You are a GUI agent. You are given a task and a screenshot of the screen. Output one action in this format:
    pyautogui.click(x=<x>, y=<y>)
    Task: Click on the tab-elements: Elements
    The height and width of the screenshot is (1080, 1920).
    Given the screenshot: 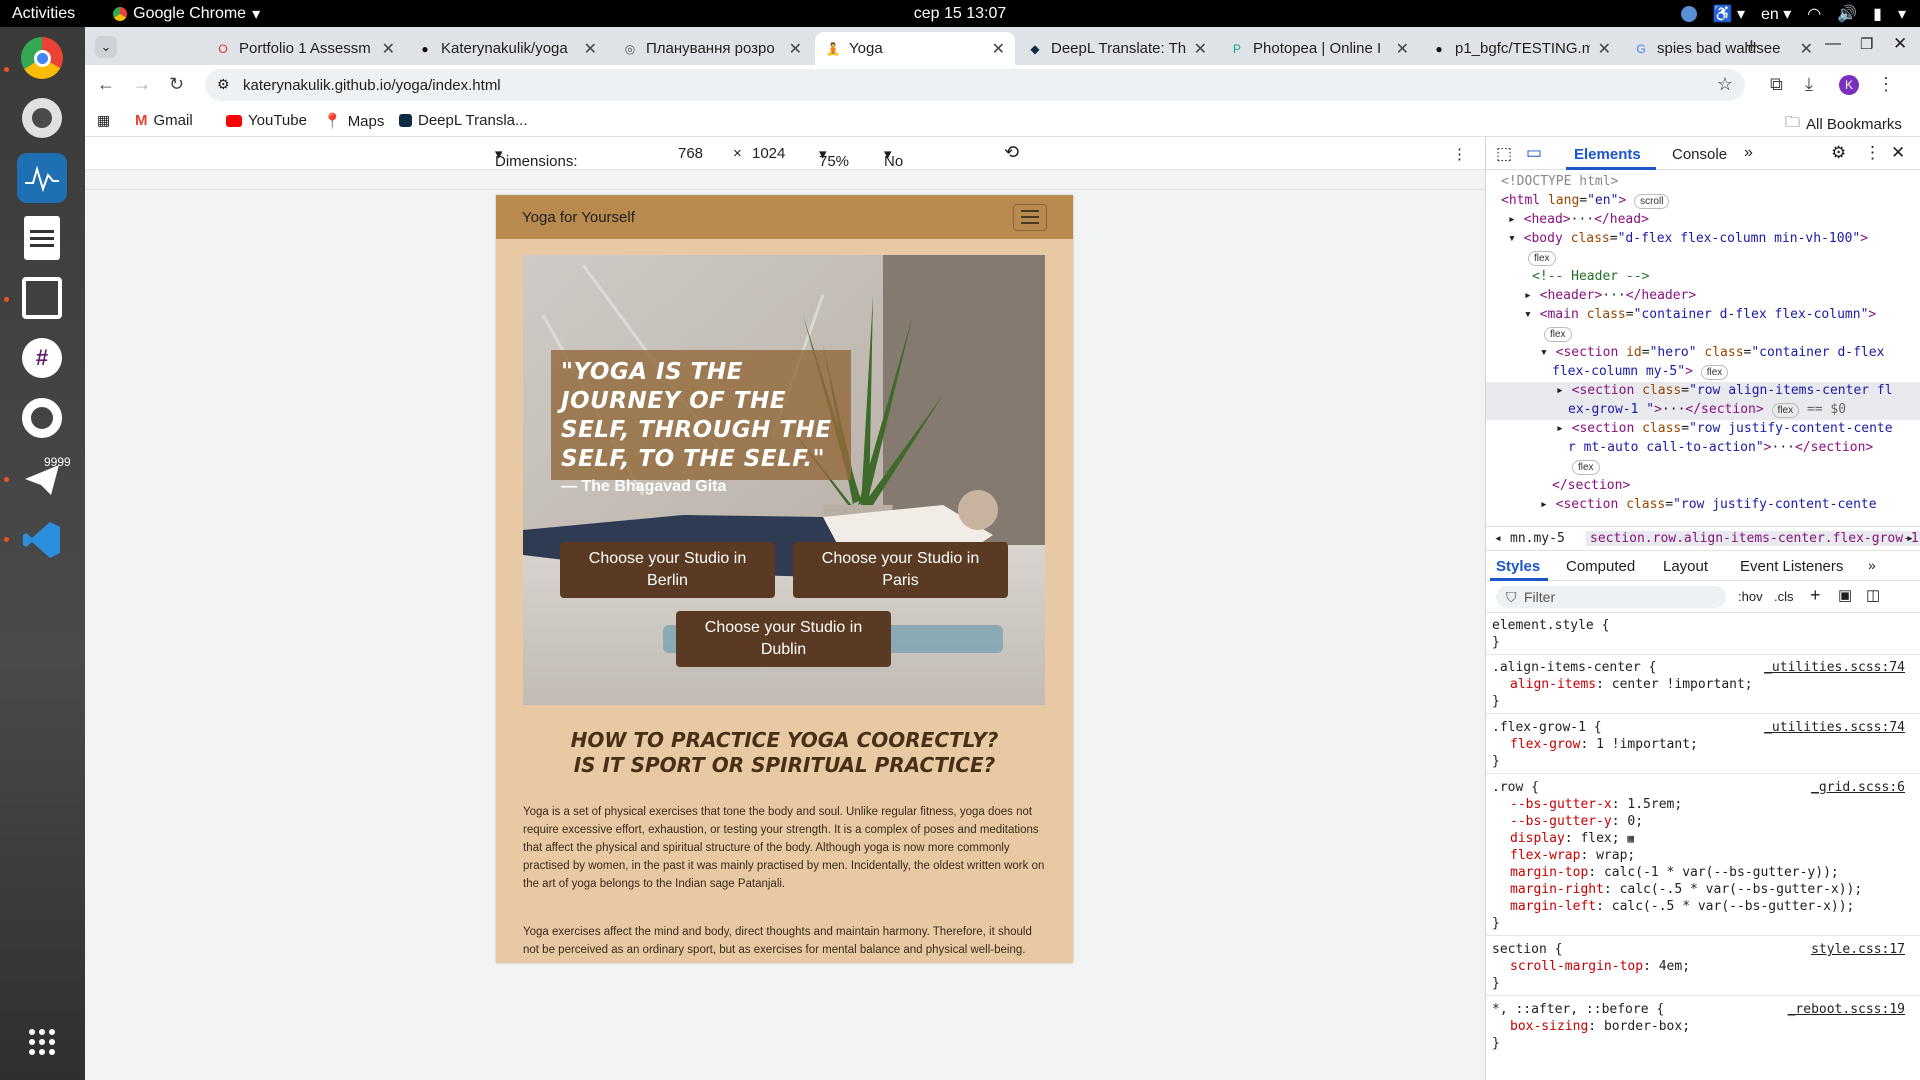 What is the action you would take?
    pyautogui.click(x=1607, y=154)
    